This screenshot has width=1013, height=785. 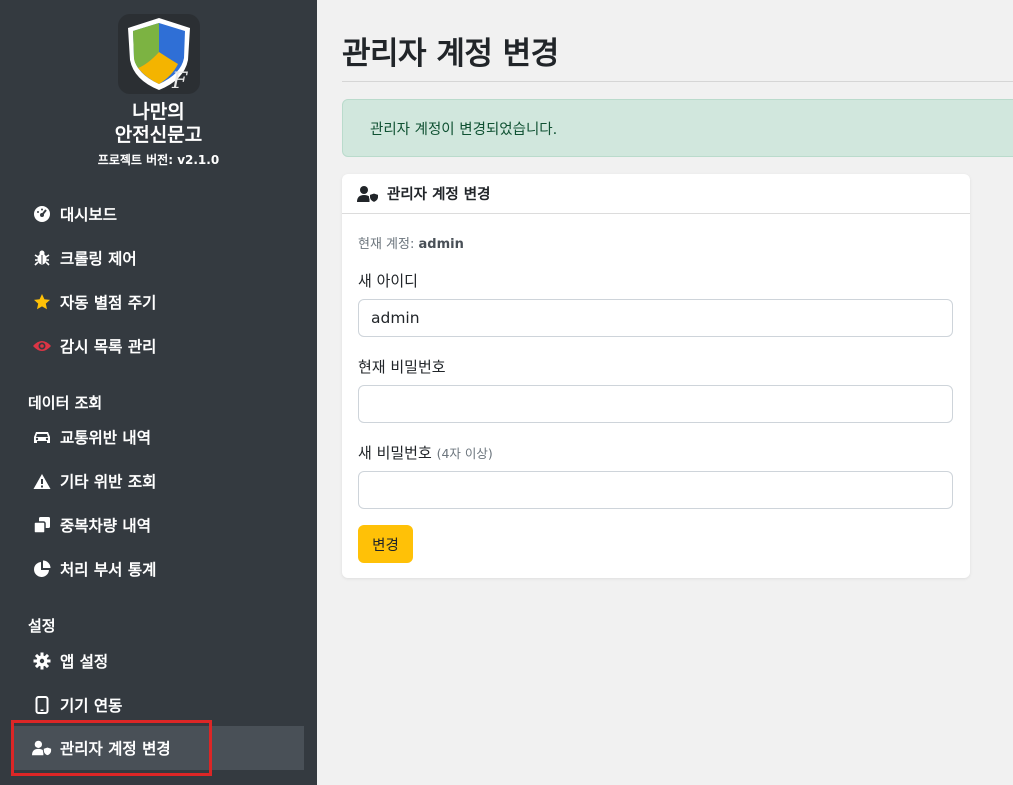 What do you see at coordinates (464, 453) in the screenshot?
I see `new-password-hint: (4자 이상)` at bounding box center [464, 453].